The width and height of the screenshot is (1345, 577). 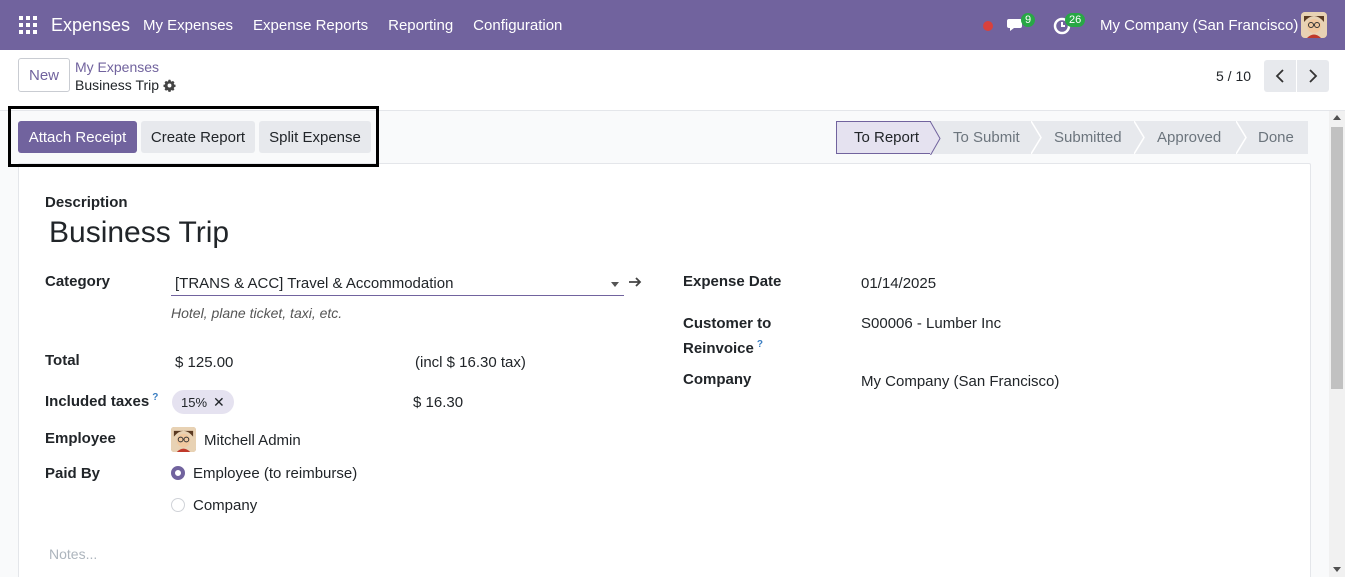 I want to click on company-value: My Company (San Francisco), so click(x=960, y=381).